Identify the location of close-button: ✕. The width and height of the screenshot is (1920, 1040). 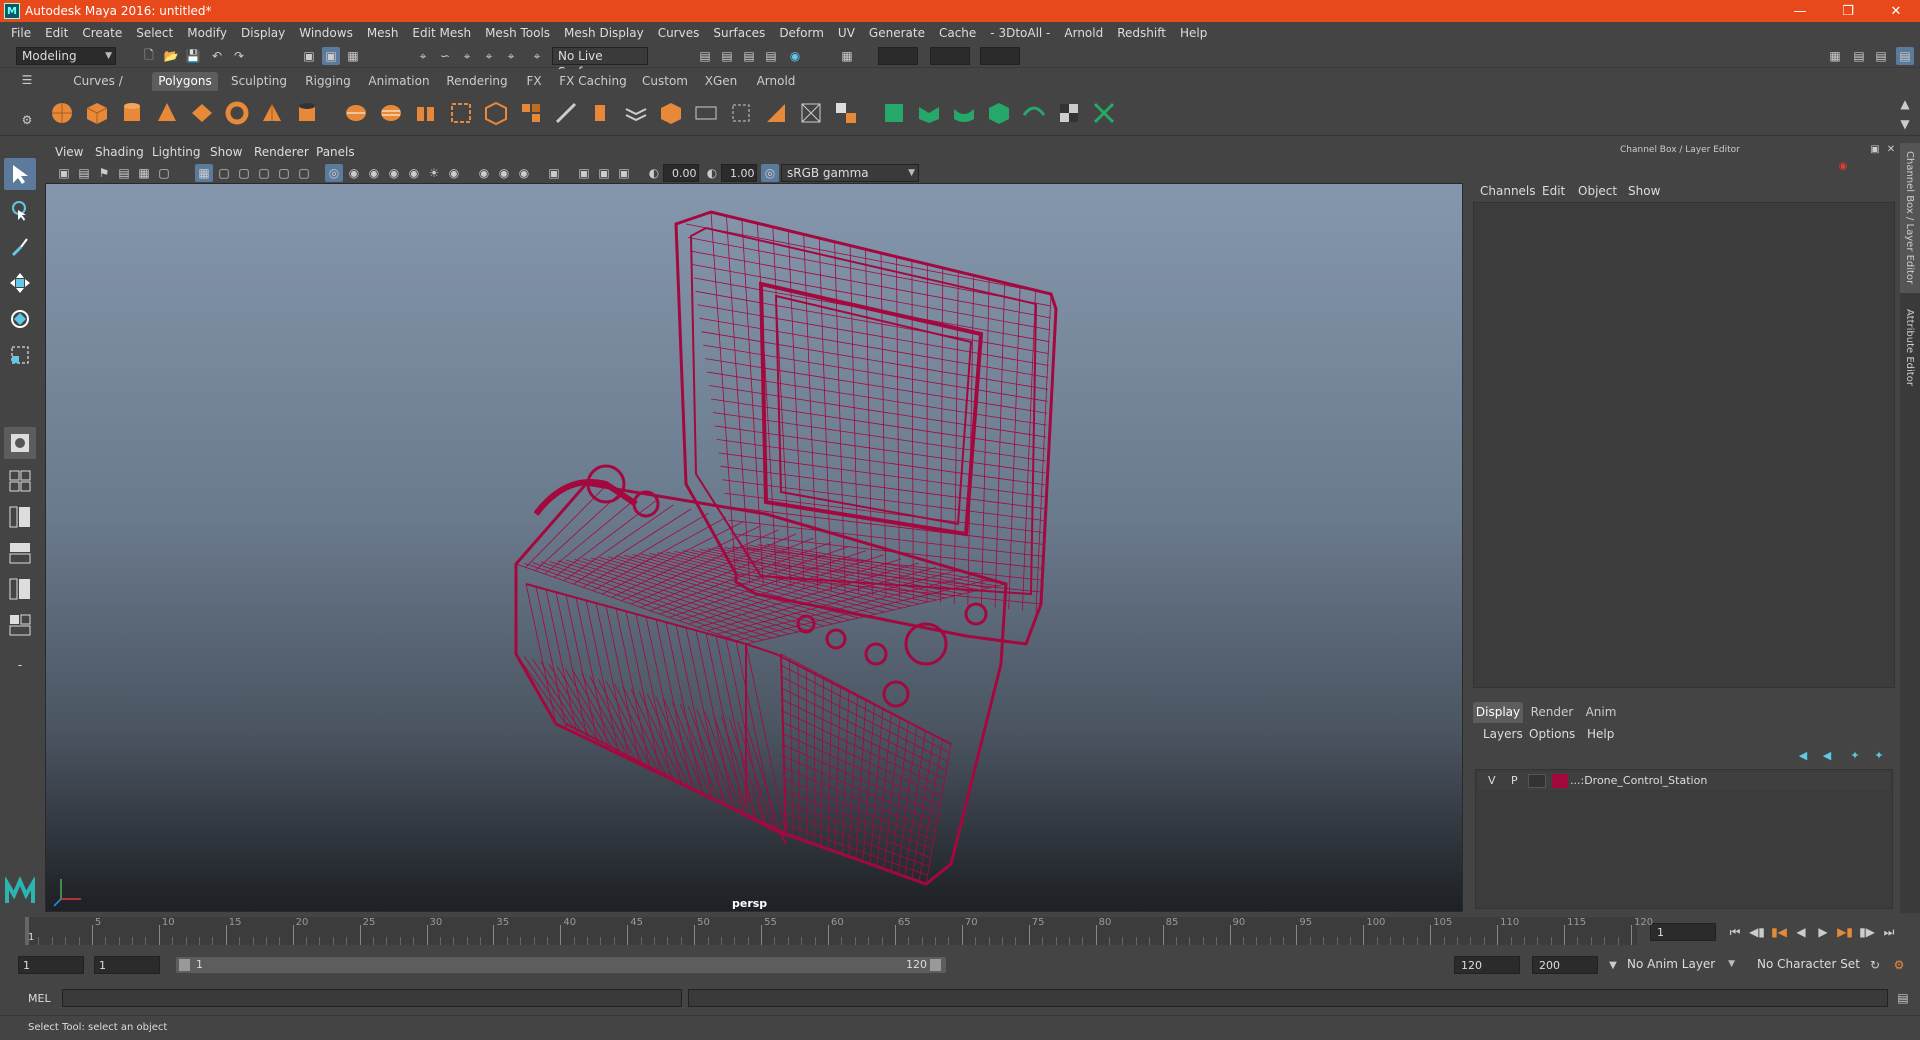
(1896, 11).